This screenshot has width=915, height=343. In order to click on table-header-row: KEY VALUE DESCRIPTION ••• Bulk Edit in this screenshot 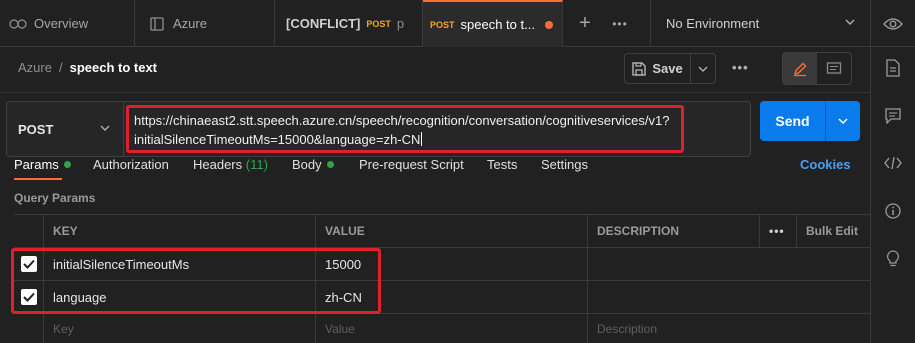, I will do `click(442, 230)`.